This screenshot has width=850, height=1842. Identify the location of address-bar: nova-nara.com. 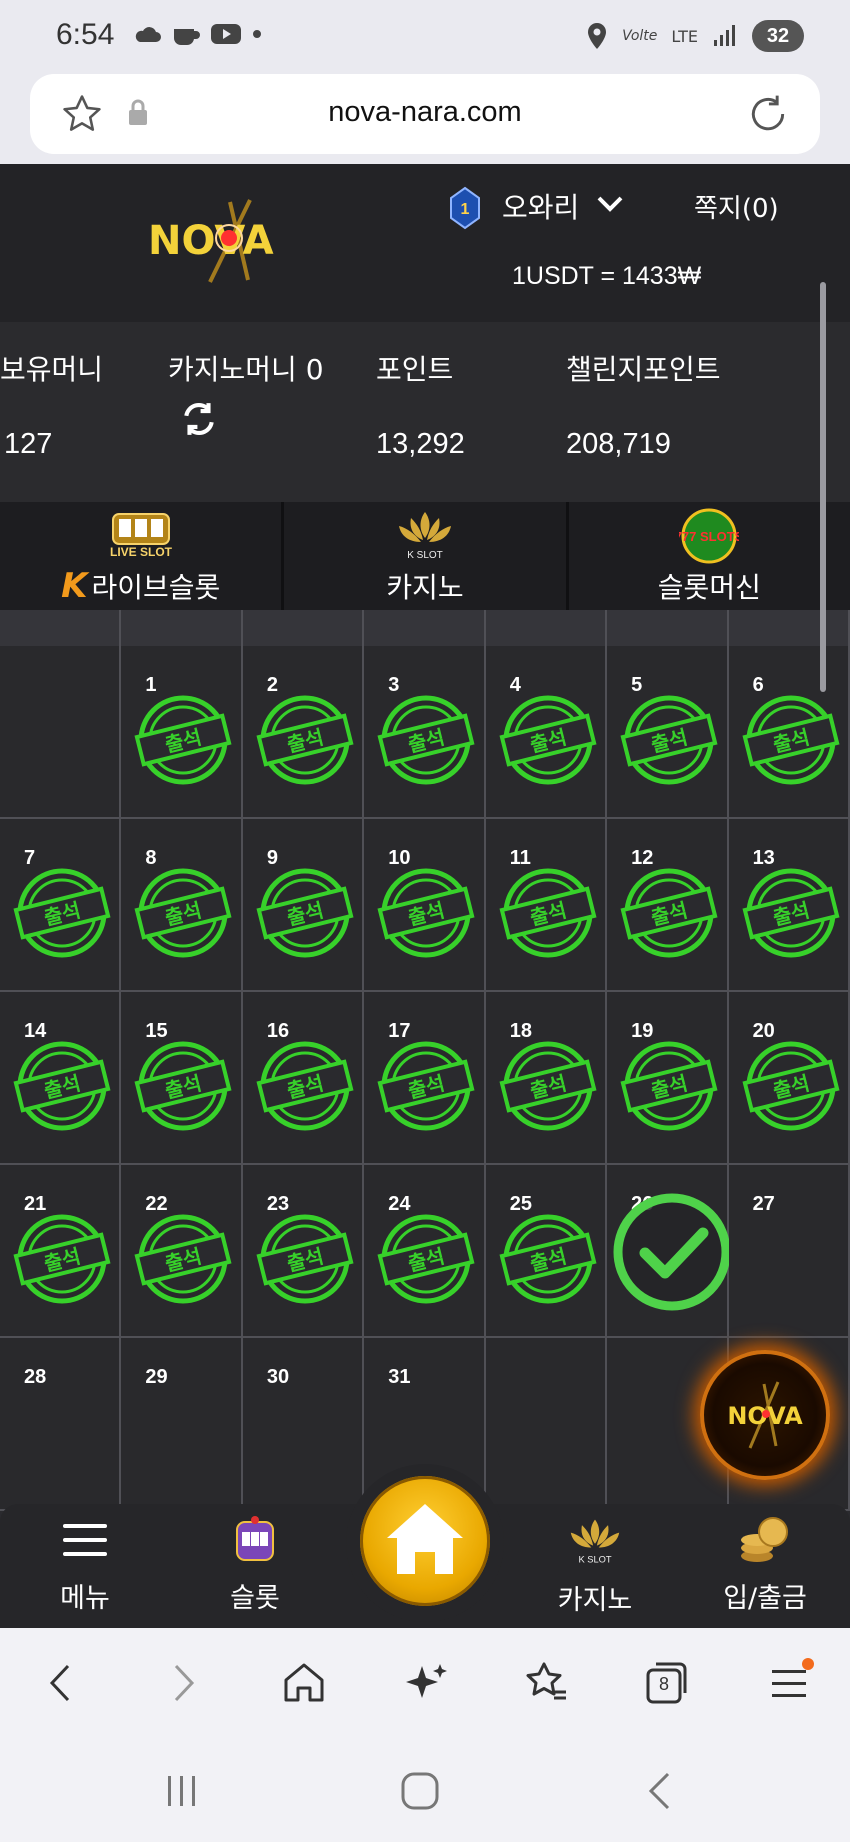
(425, 114).